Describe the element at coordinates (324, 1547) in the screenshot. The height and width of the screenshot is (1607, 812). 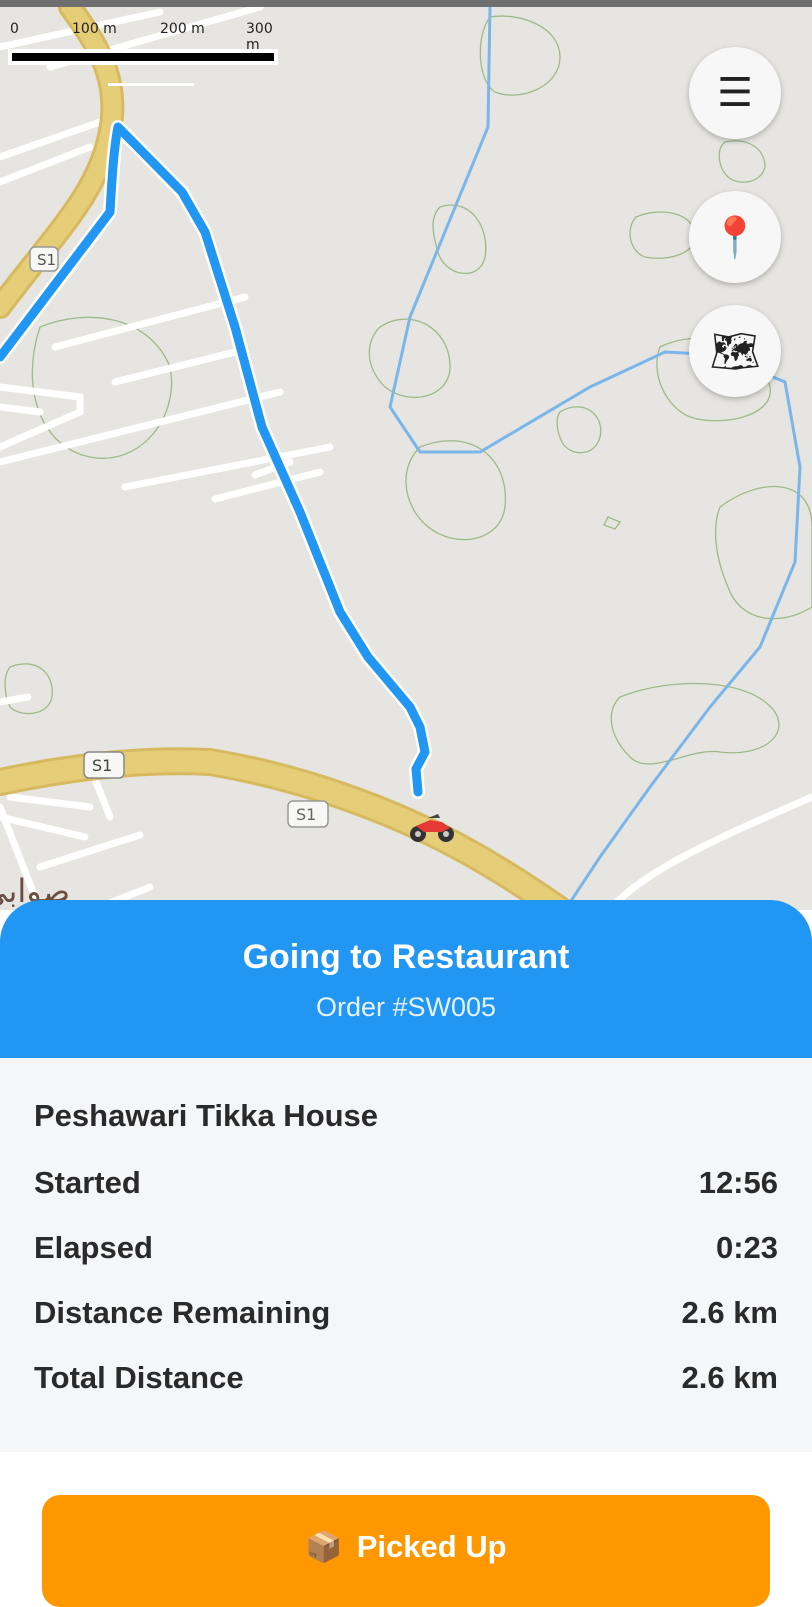
I see `package-icon: 📦` at that location.